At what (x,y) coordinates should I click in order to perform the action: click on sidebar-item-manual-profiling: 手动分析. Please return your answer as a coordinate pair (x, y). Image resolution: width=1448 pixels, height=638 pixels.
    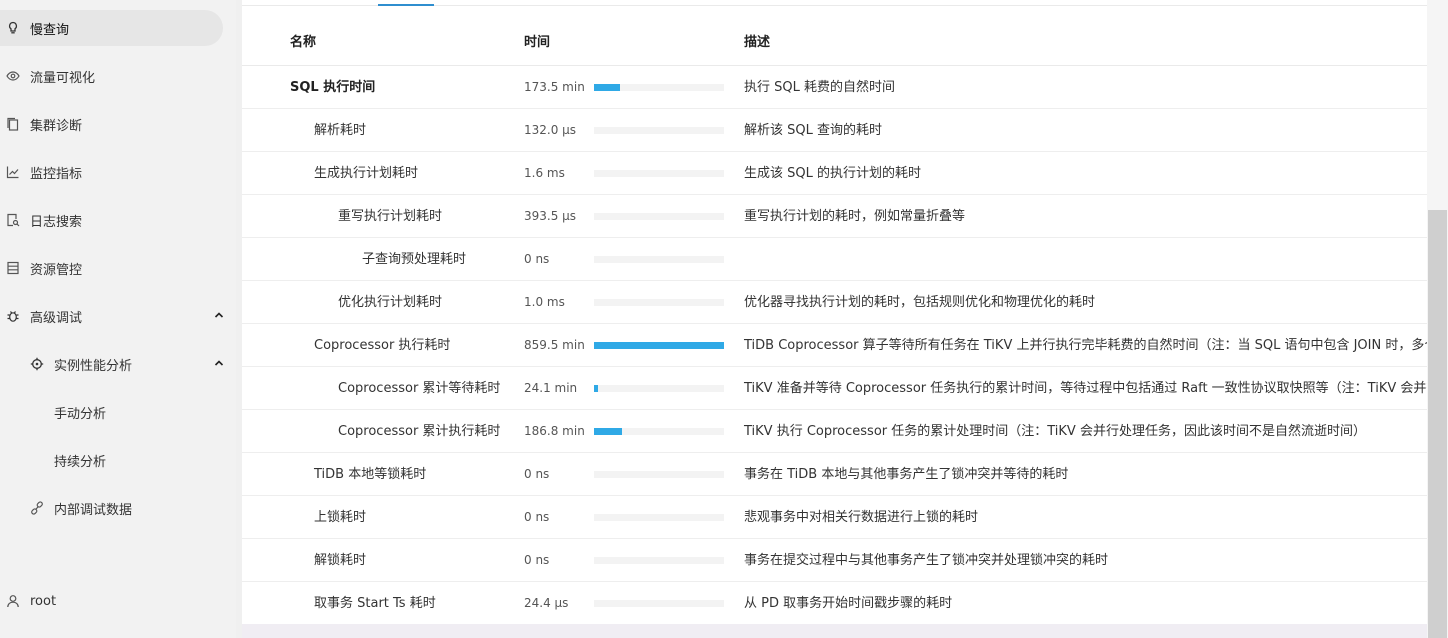
    Looking at the image, I should click on (115, 412).